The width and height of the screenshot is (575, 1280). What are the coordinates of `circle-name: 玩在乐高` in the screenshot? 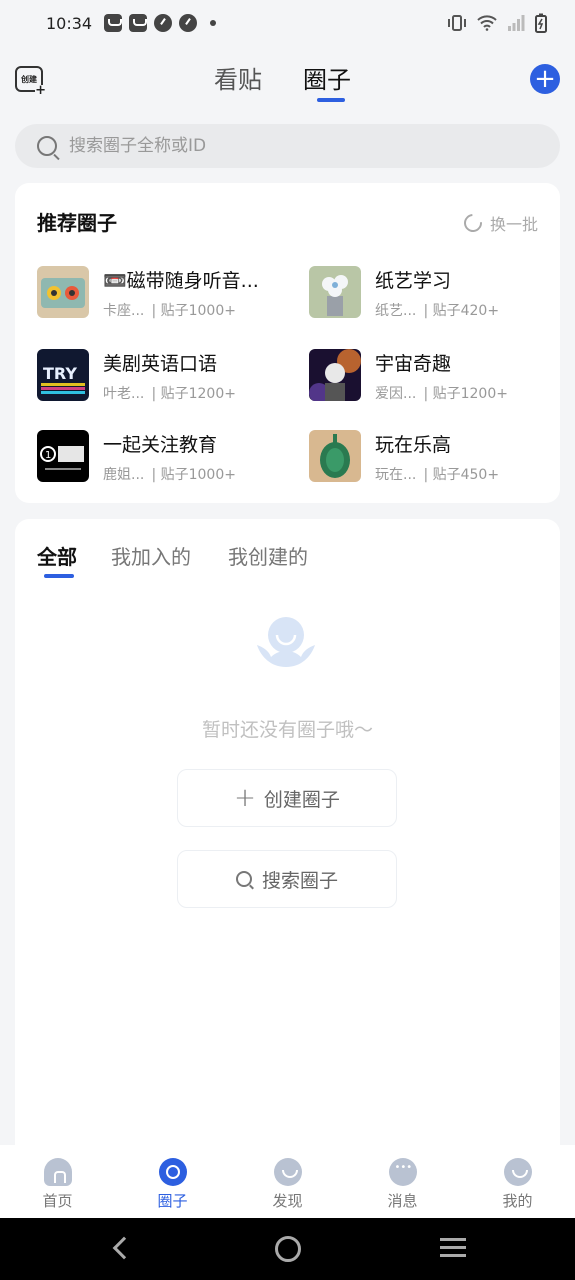 It's located at (413, 445).